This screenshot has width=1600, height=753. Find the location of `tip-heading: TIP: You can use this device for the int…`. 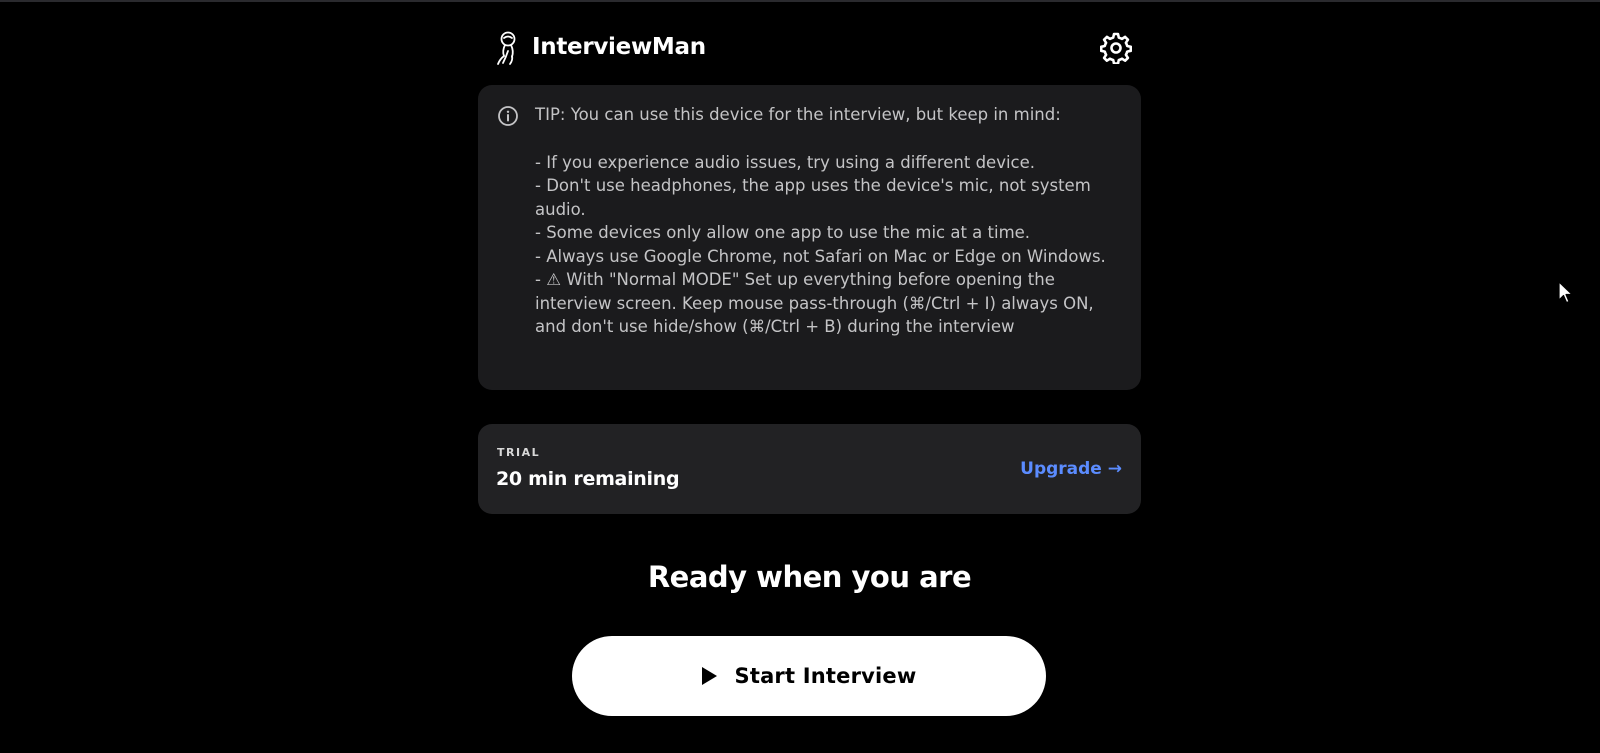

tip-heading: TIP: You can use this device for the int… is located at coordinates (798, 114).